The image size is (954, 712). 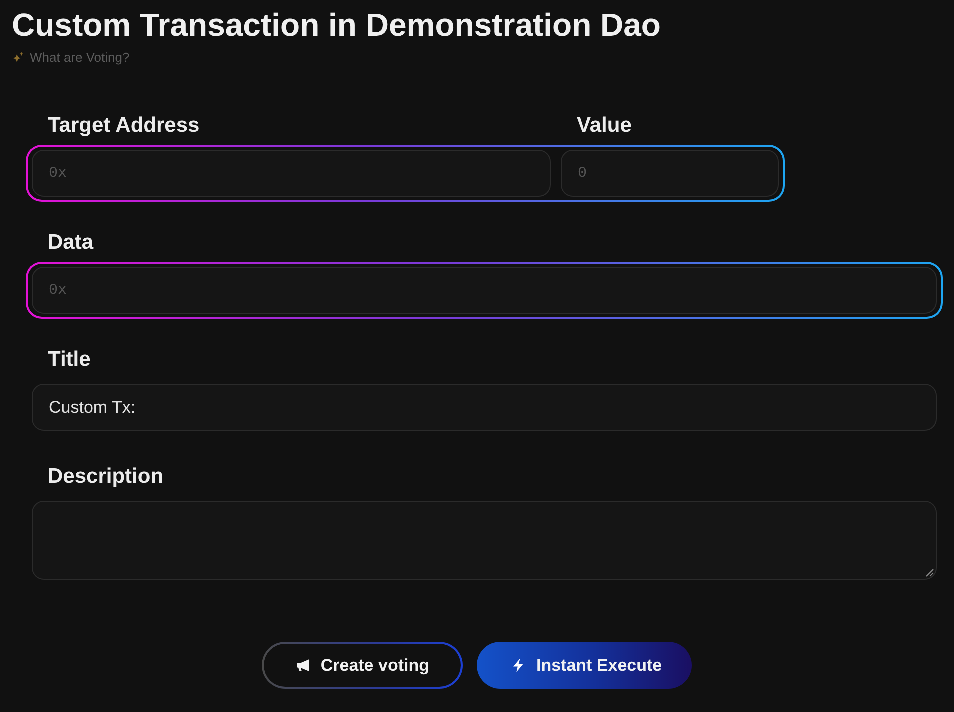 I want to click on input-field: 0, so click(x=670, y=173).